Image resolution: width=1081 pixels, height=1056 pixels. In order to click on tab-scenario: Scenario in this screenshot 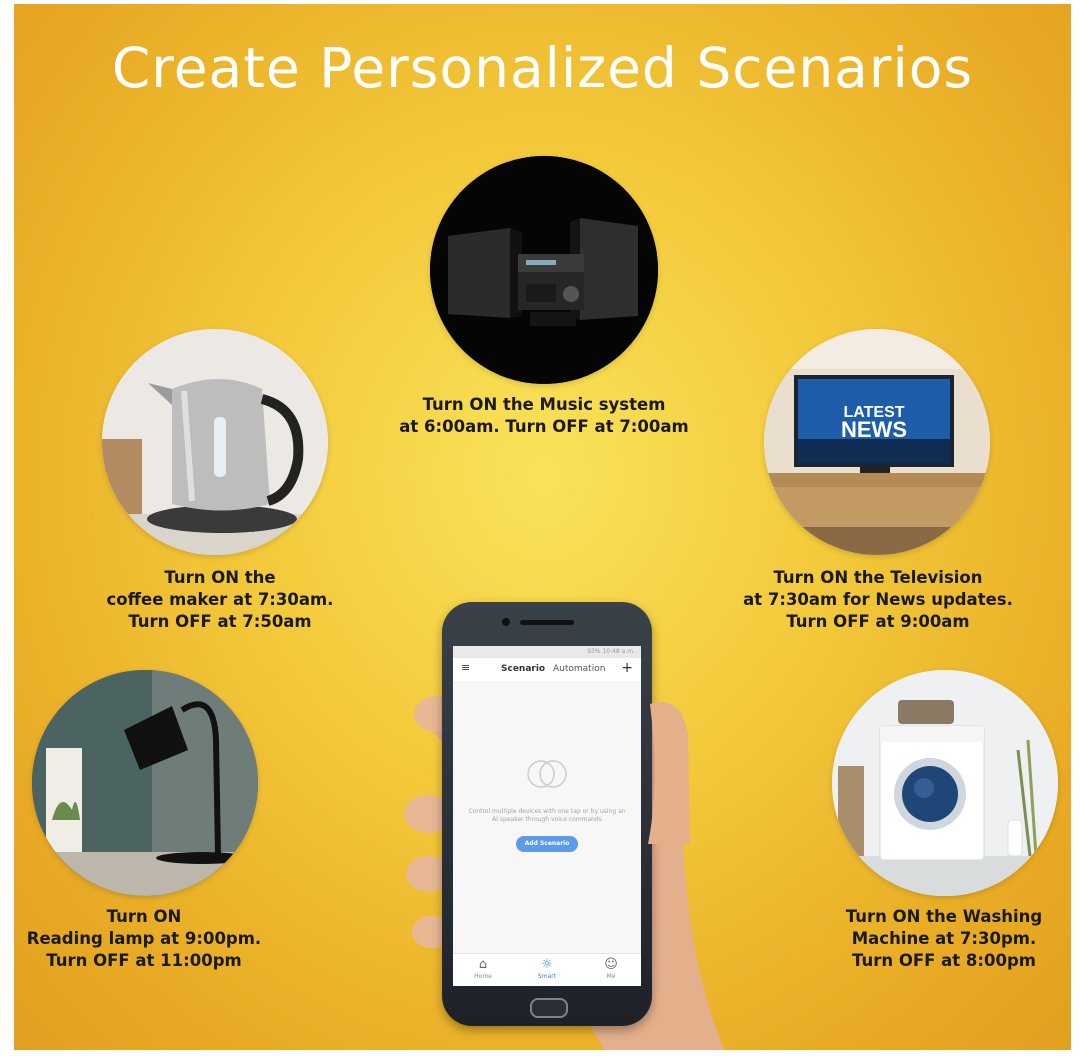, I will do `click(523, 669)`.